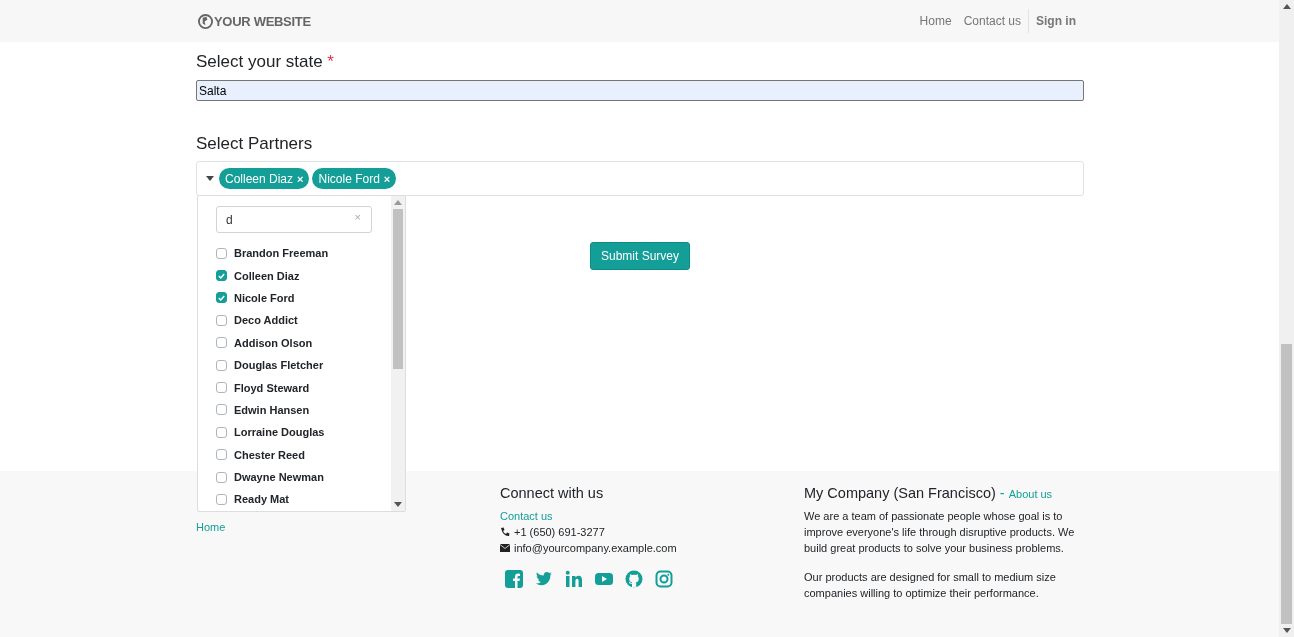  What do you see at coordinates (552, 493) in the screenshot?
I see `footer-heading: Connect with us` at bounding box center [552, 493].